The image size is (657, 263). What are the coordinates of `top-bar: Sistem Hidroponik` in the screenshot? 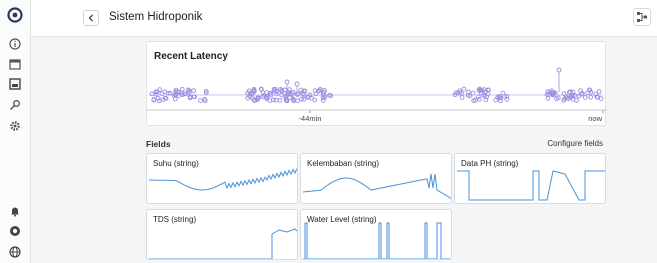 It's located at (344, 18).